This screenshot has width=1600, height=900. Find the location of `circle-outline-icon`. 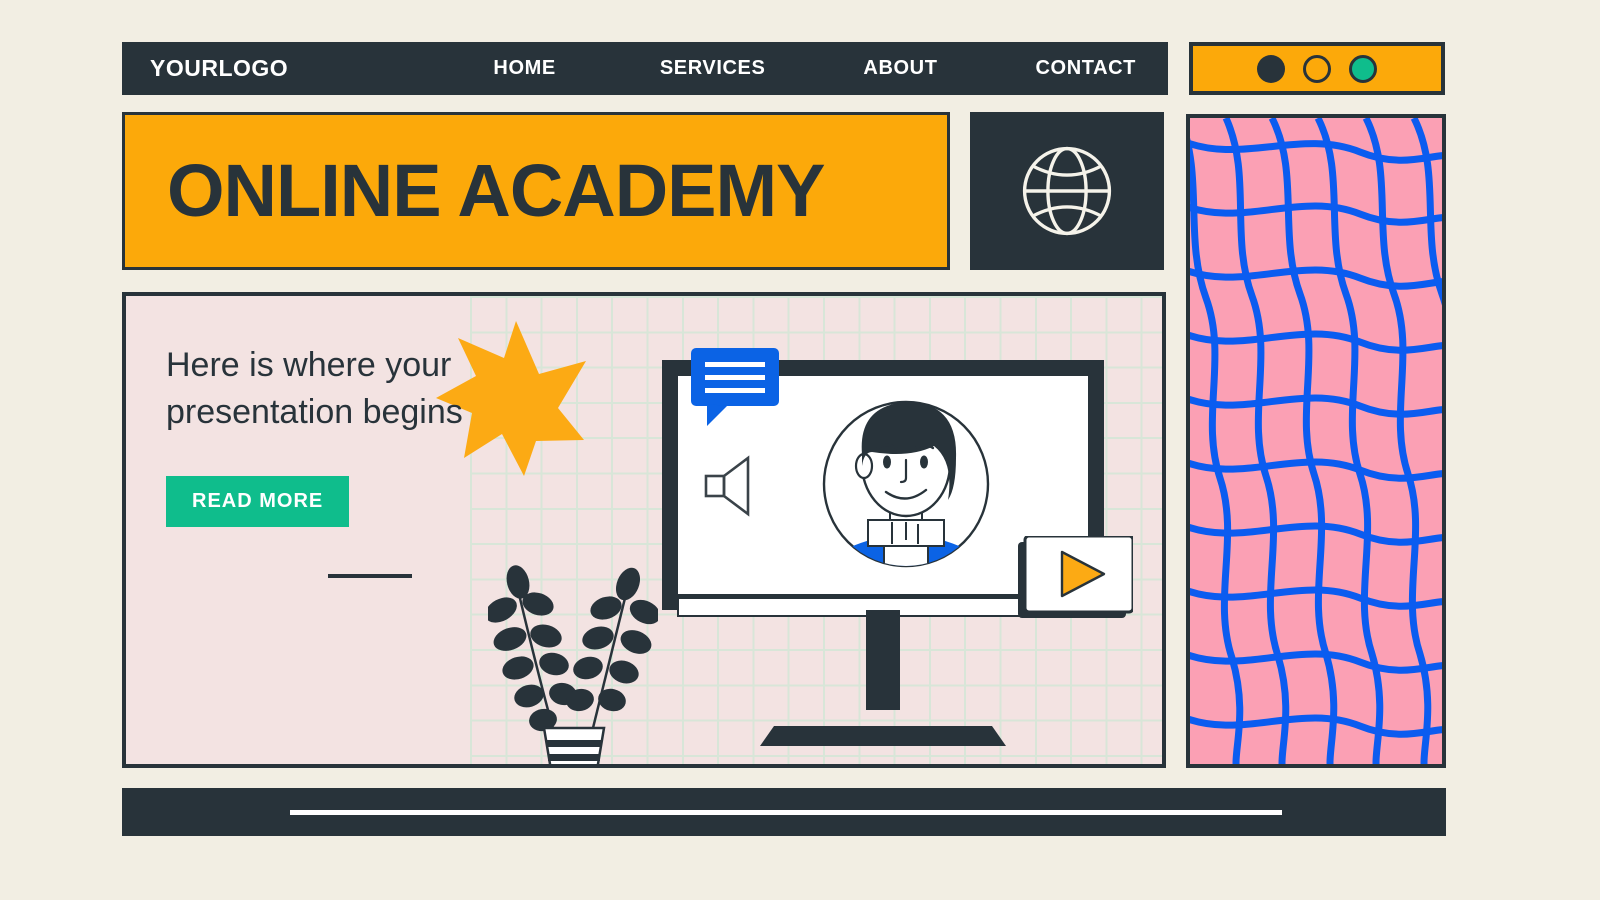

circle-outline-icon is located at coordinates (1317, 68).